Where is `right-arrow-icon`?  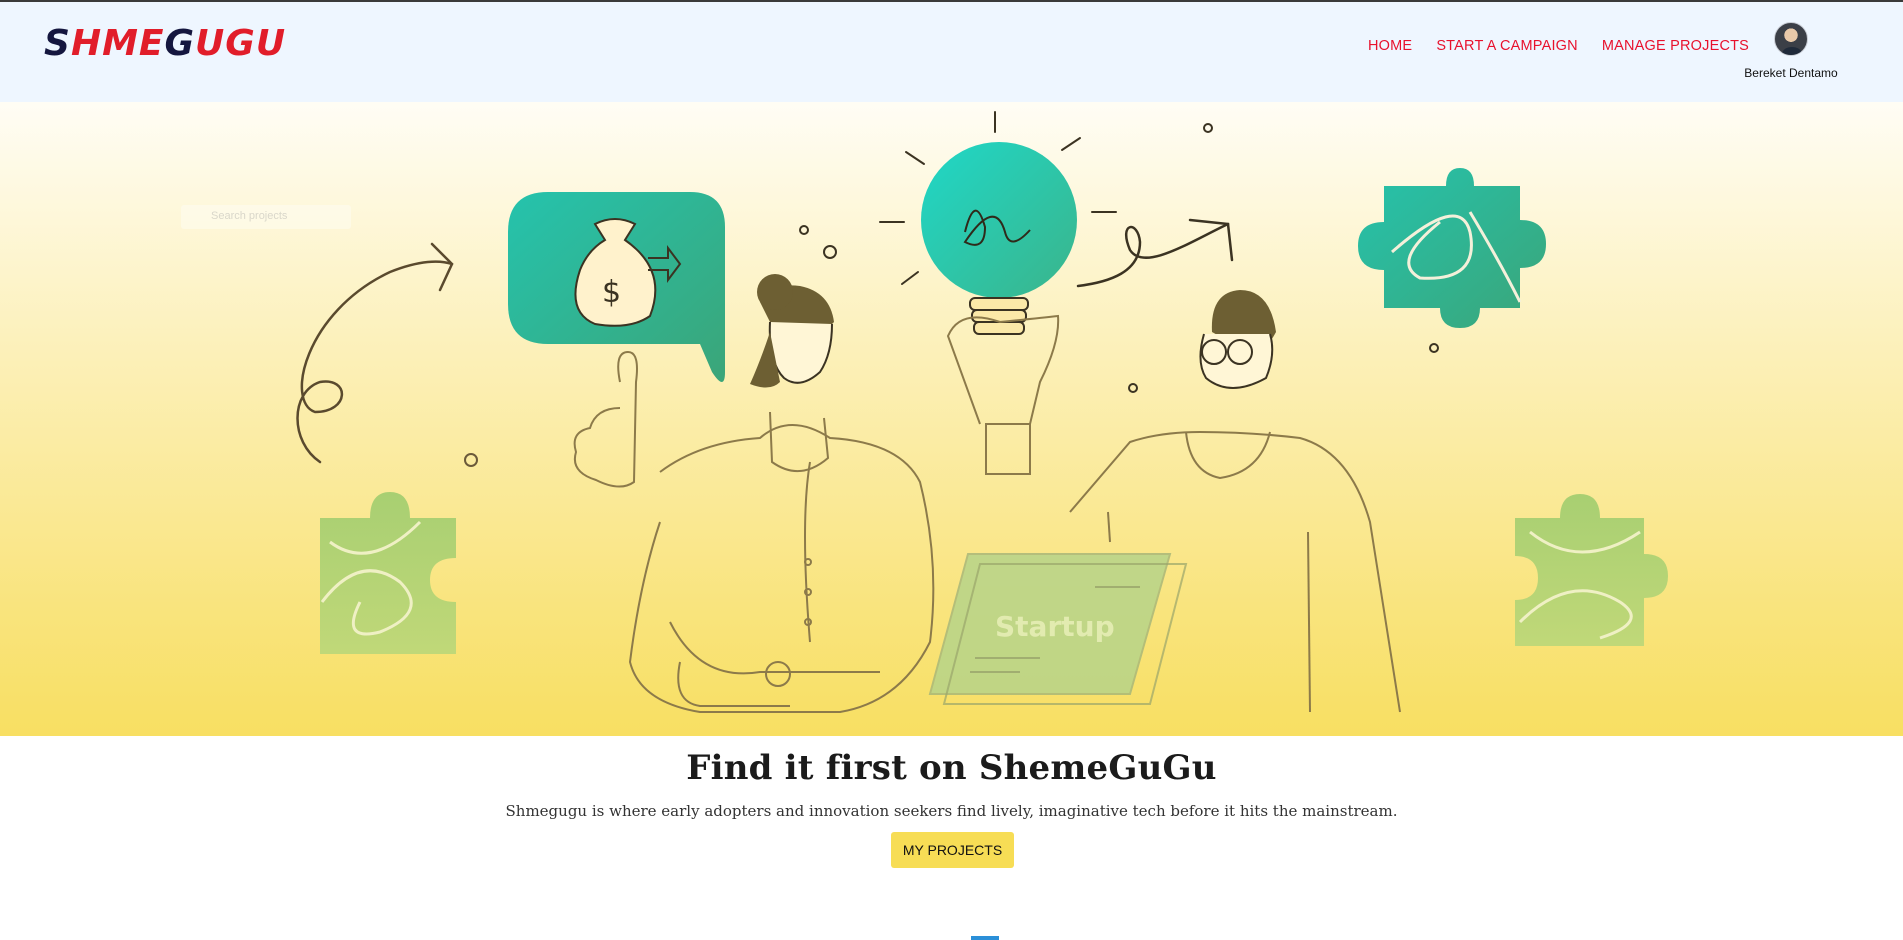 right-arrow-icon is located at coordinates (1155, 253).